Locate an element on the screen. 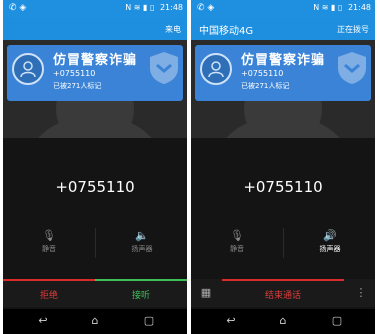 The width and height of the screenshot is (380, 334). call-state-label: 来电 is located at coordinates (173, 29).